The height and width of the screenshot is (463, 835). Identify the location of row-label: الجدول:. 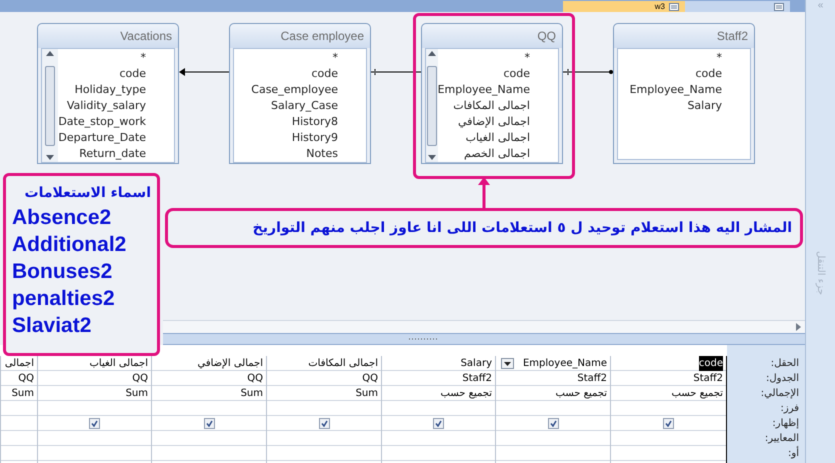
(782, 379).